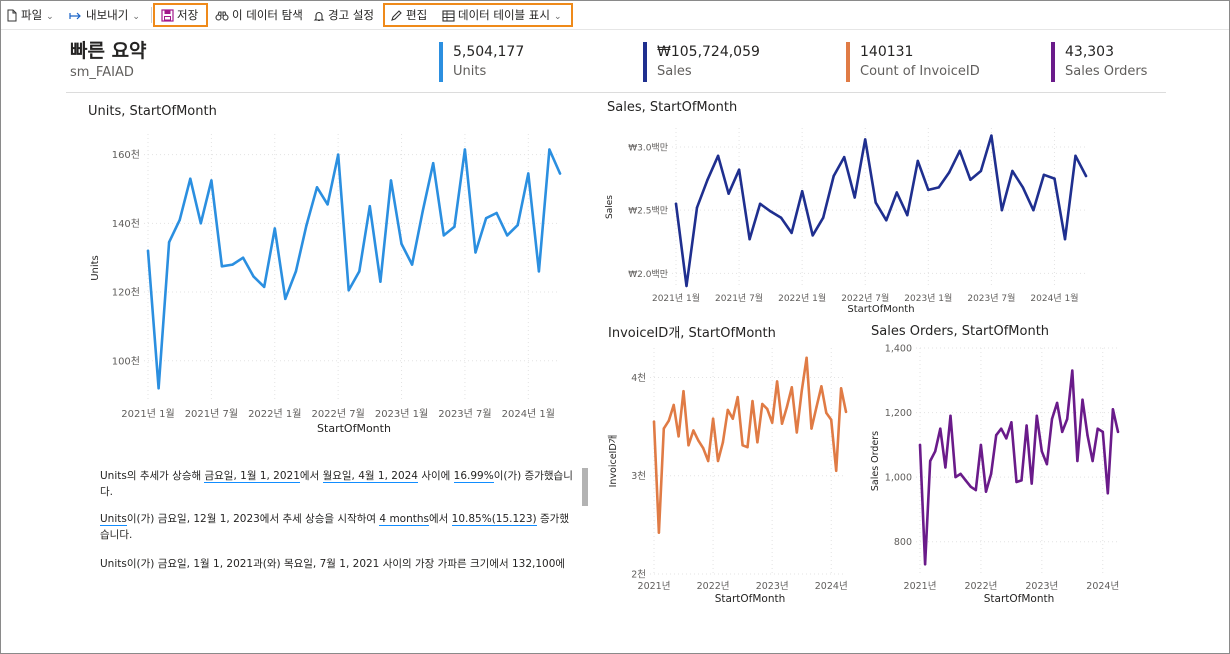  What do you see at coordinates (152, 476) in the screenshot?
I see `narrative-text: Units의 추세가 상승해` at bounding box center [152, 476].